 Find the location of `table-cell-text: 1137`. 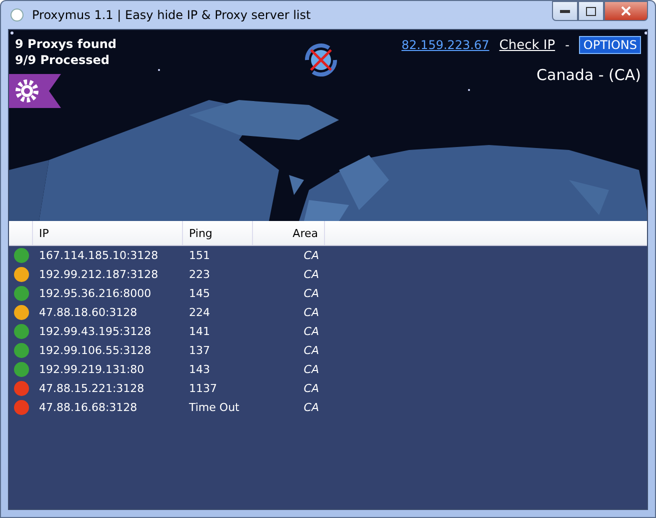

table-cell-text: 1137 is located at coordinates (203, 388).